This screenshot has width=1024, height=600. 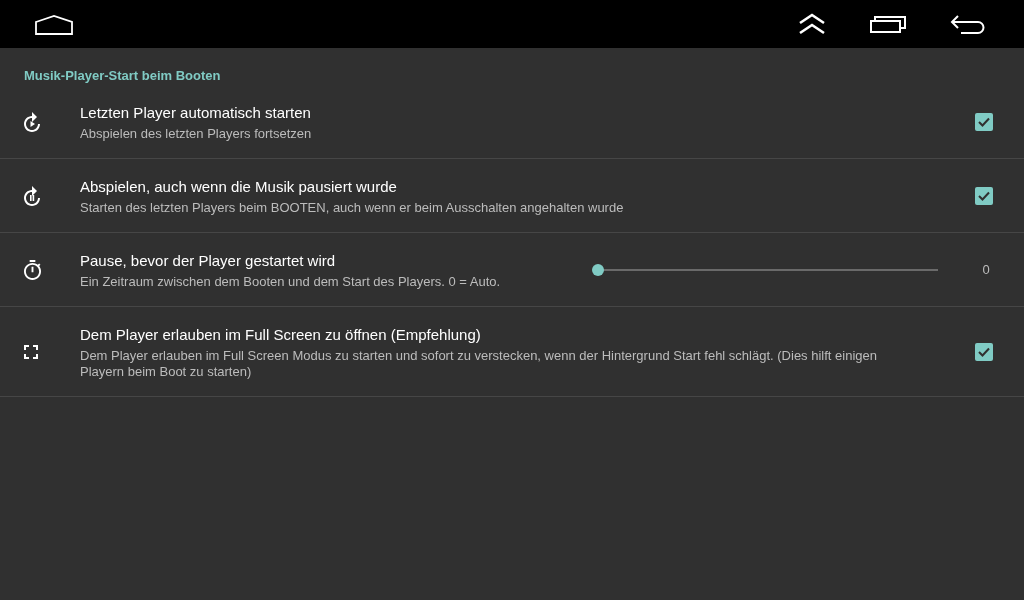 I want to click on setting-summary: Abspielen des letzten Players fortsetzen, so click(x=196, y=134).